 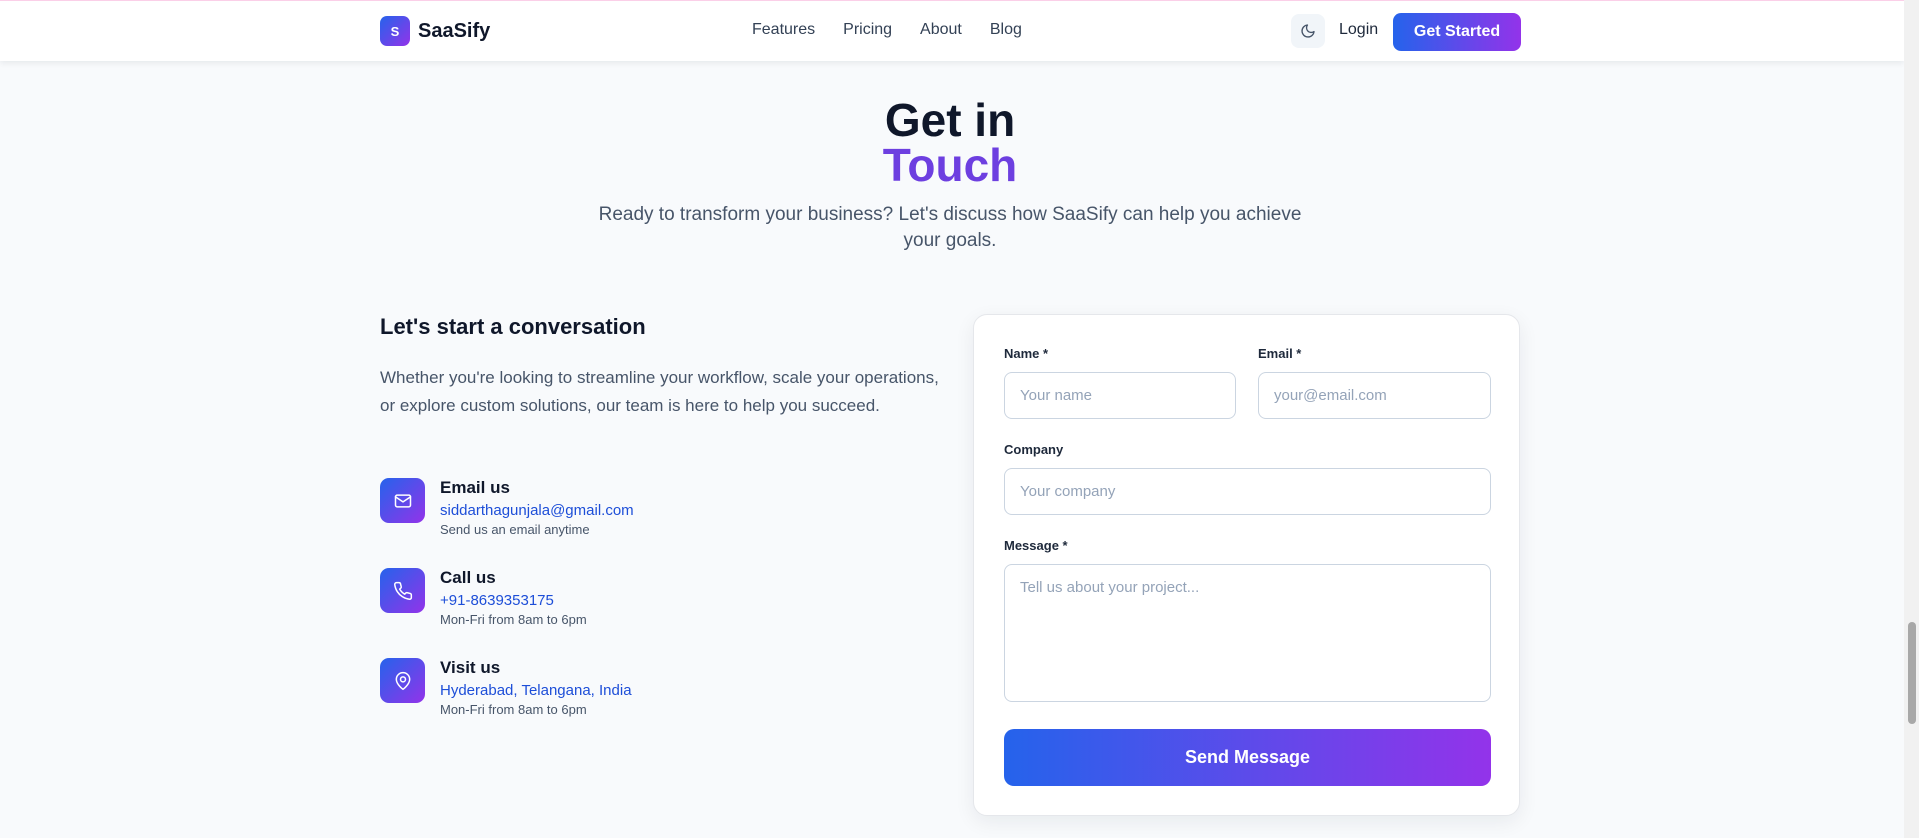 I want to click on brand-logo: S SaaSify, so click(x=435, y=31).